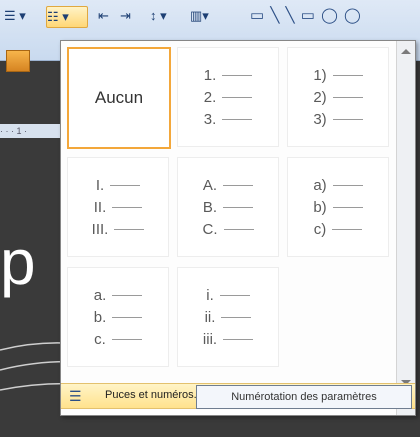  I want to click on numbering-option-alpha-lower-dot: a. b. c., so click(118, 317).